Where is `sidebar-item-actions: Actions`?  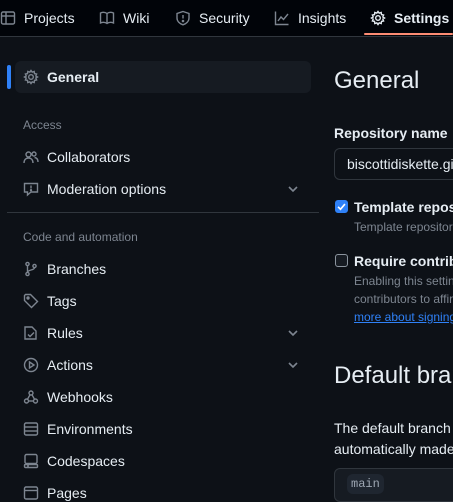
sidebar-item-actions: Actions is located at coordinates (163, 365).